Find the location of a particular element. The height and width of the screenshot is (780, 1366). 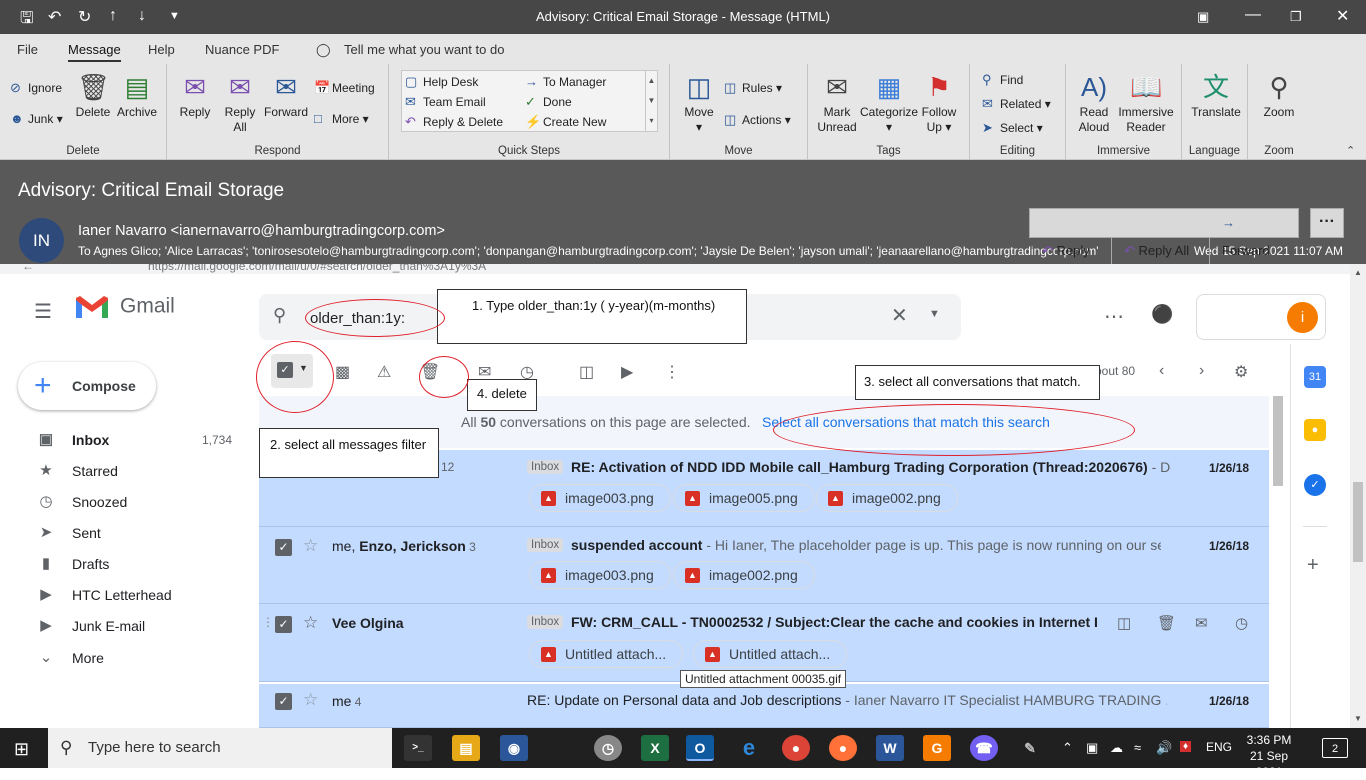

tray-expand-icon: ⌃ is located at coordinates (1067, 748).